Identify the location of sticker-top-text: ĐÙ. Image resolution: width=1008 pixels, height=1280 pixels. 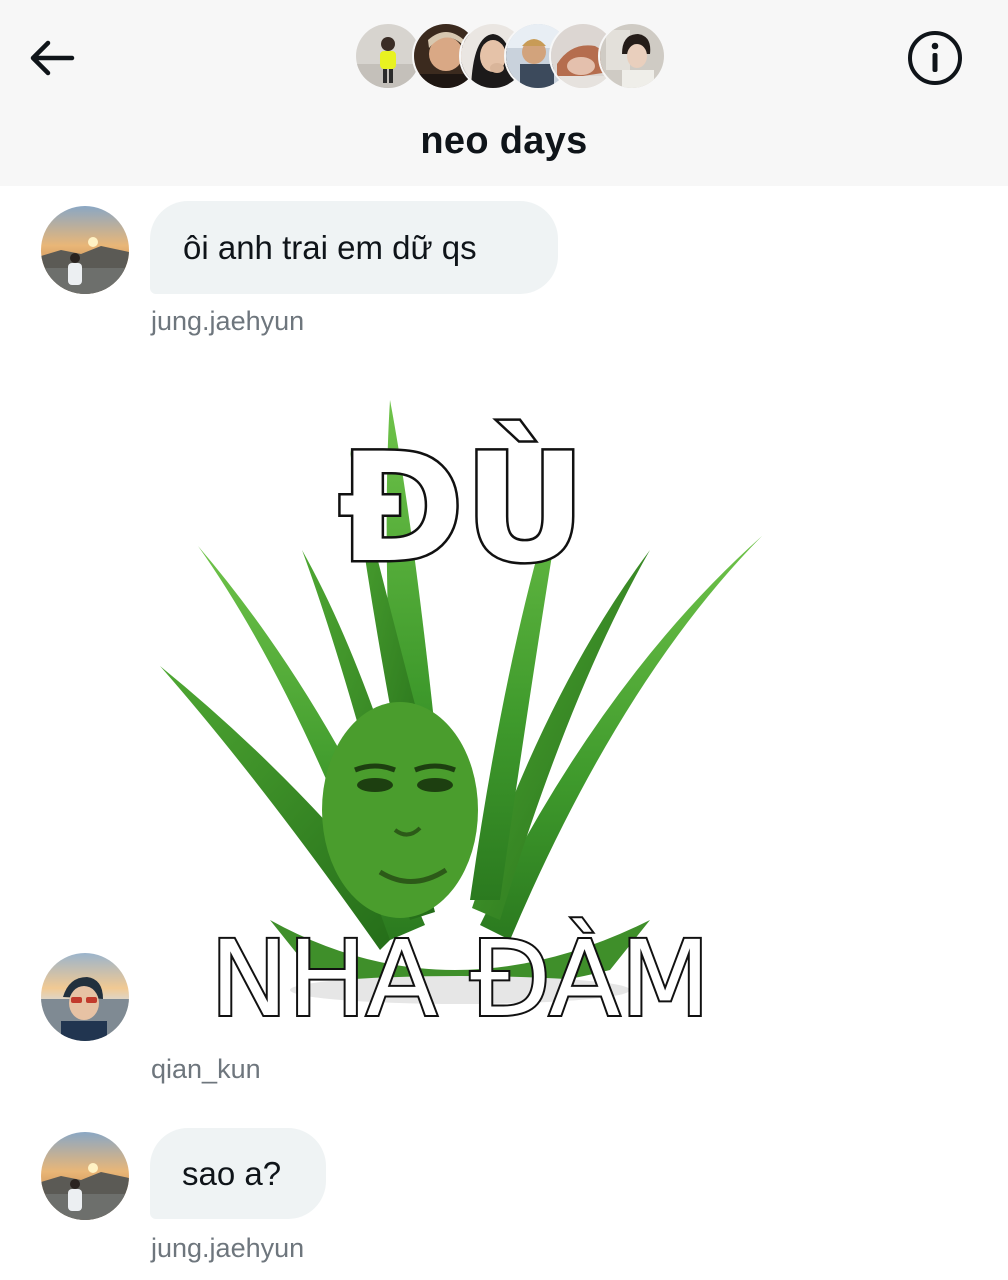
(462, 508).